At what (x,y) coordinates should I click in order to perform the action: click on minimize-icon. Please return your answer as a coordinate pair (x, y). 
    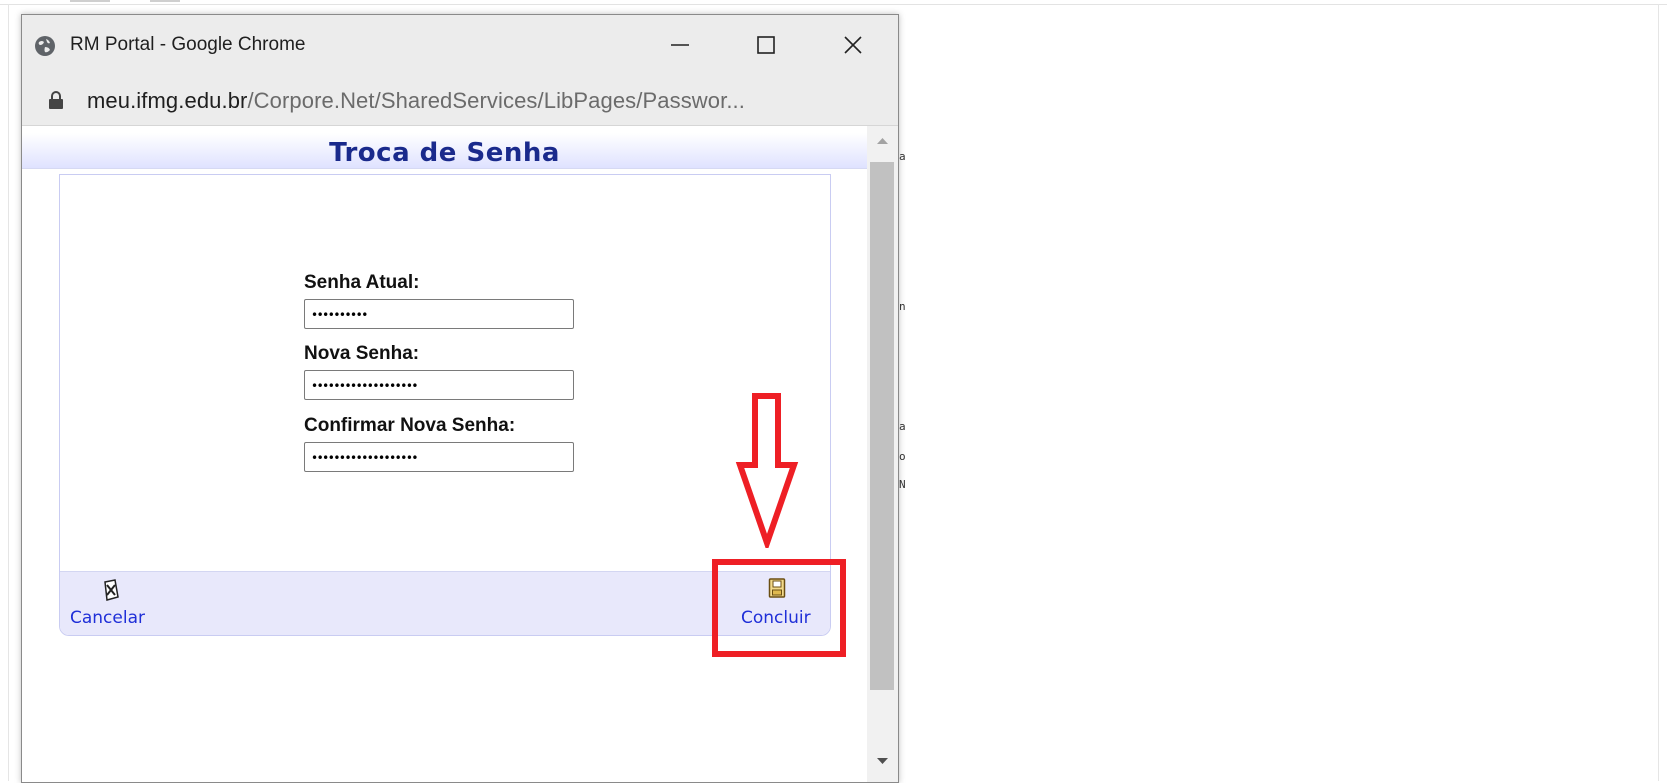
    Looking at the image, I should click on (680, 45).